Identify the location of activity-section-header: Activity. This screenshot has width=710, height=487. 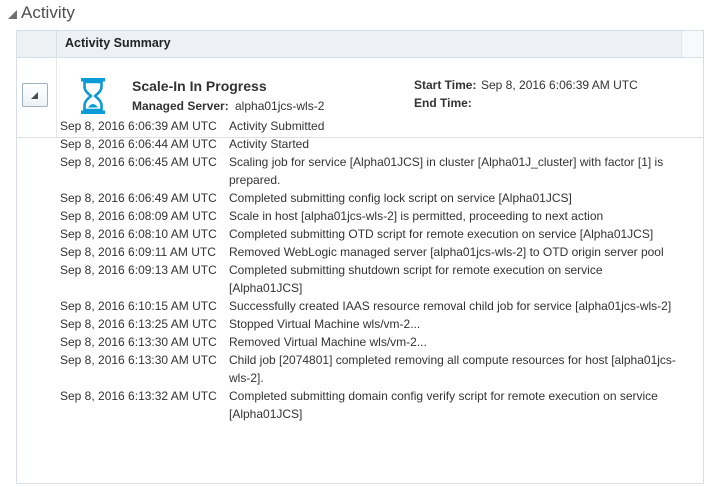
(41, 13).